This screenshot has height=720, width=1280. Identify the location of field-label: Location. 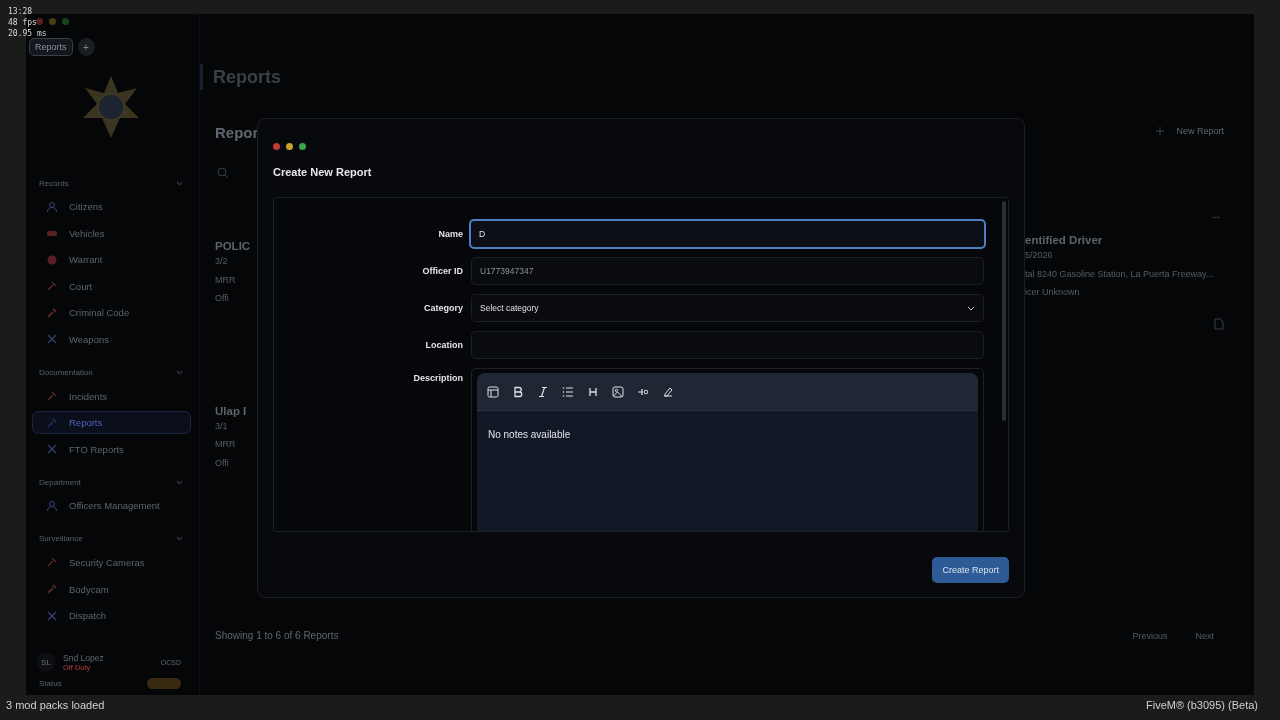
(443, 345).